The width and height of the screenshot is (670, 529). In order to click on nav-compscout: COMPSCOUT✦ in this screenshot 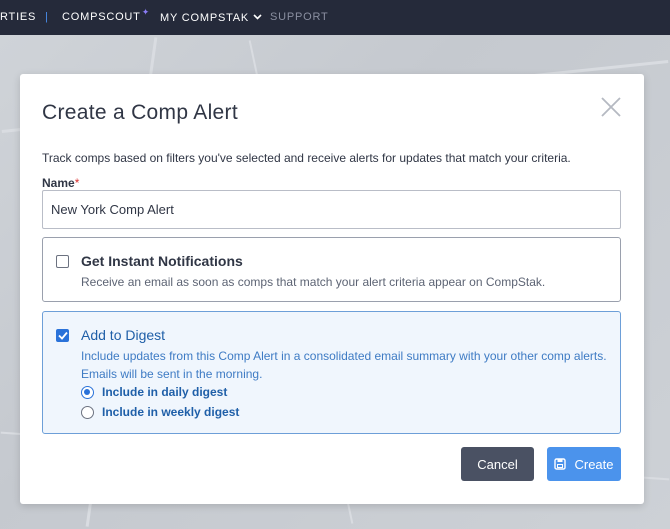, I will do `click(106, 15)`.